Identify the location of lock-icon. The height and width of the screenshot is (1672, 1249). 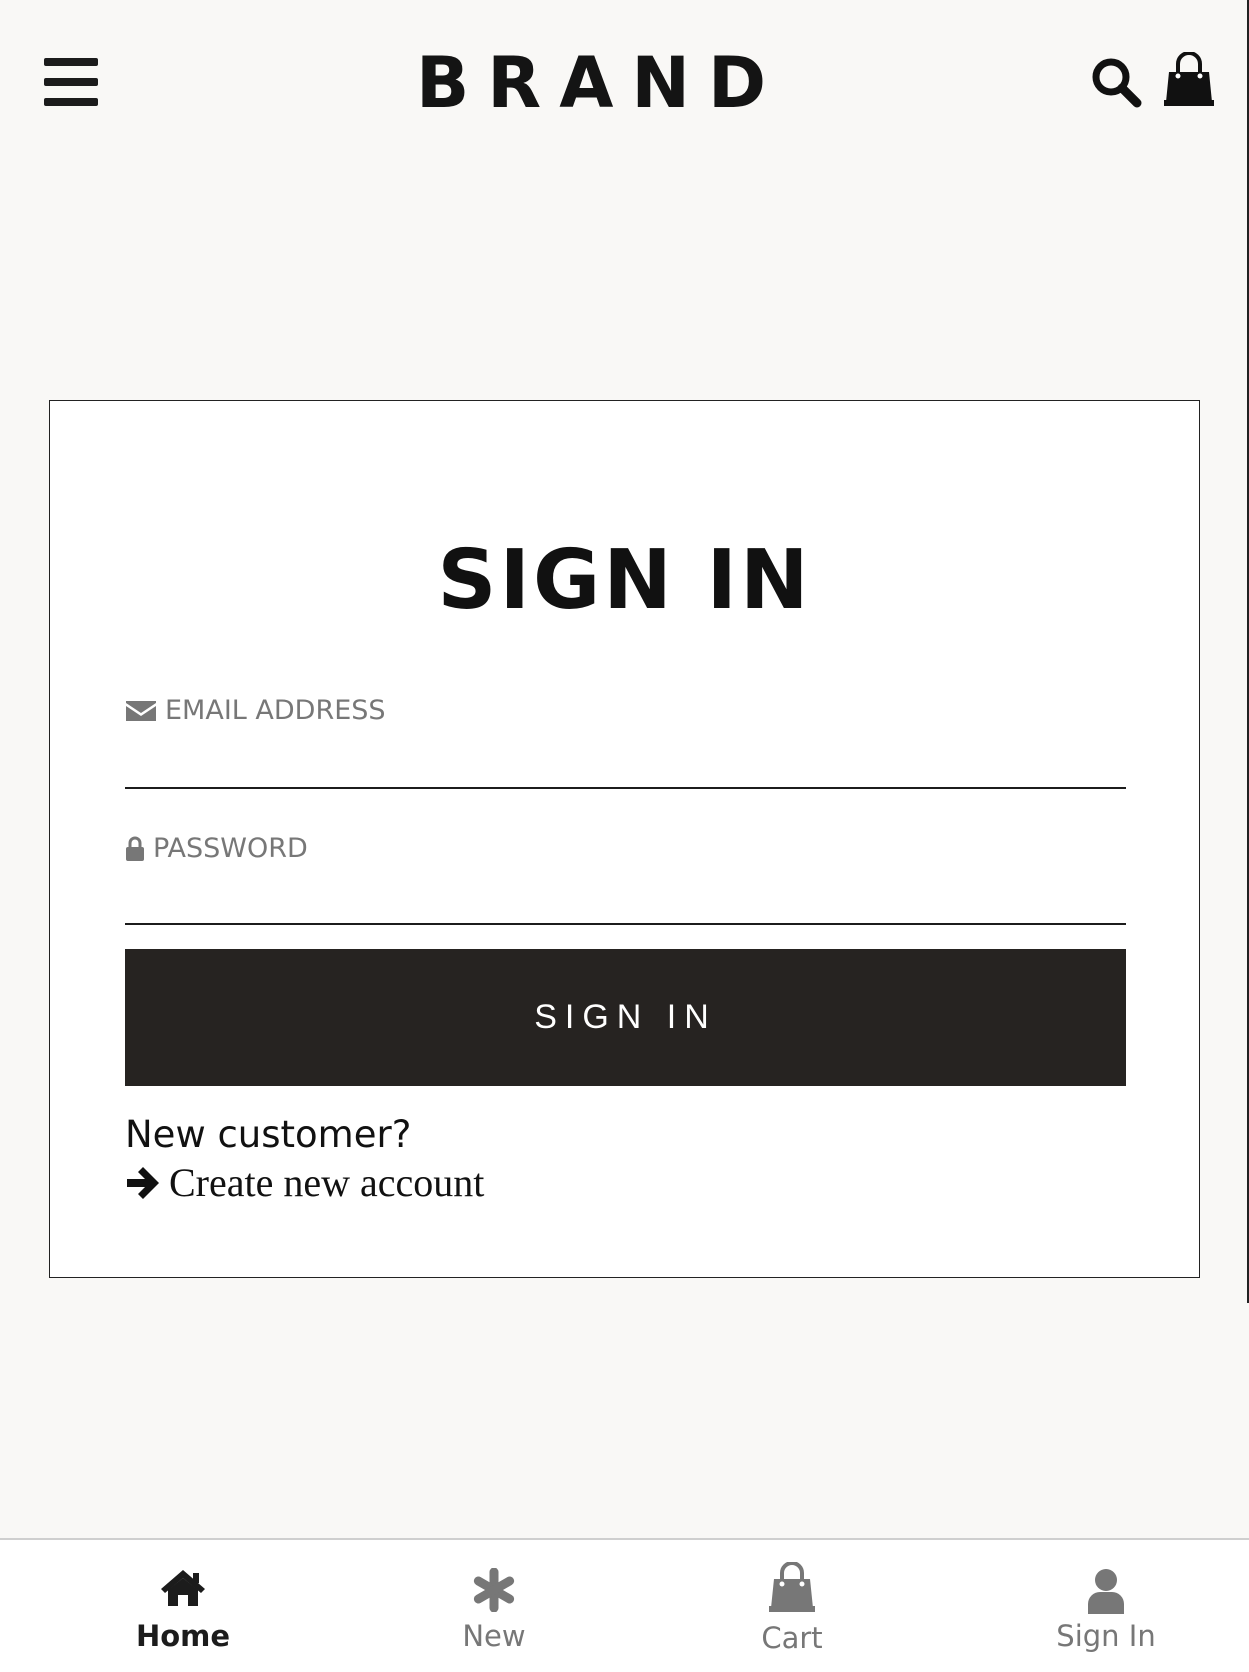
(135, 848).